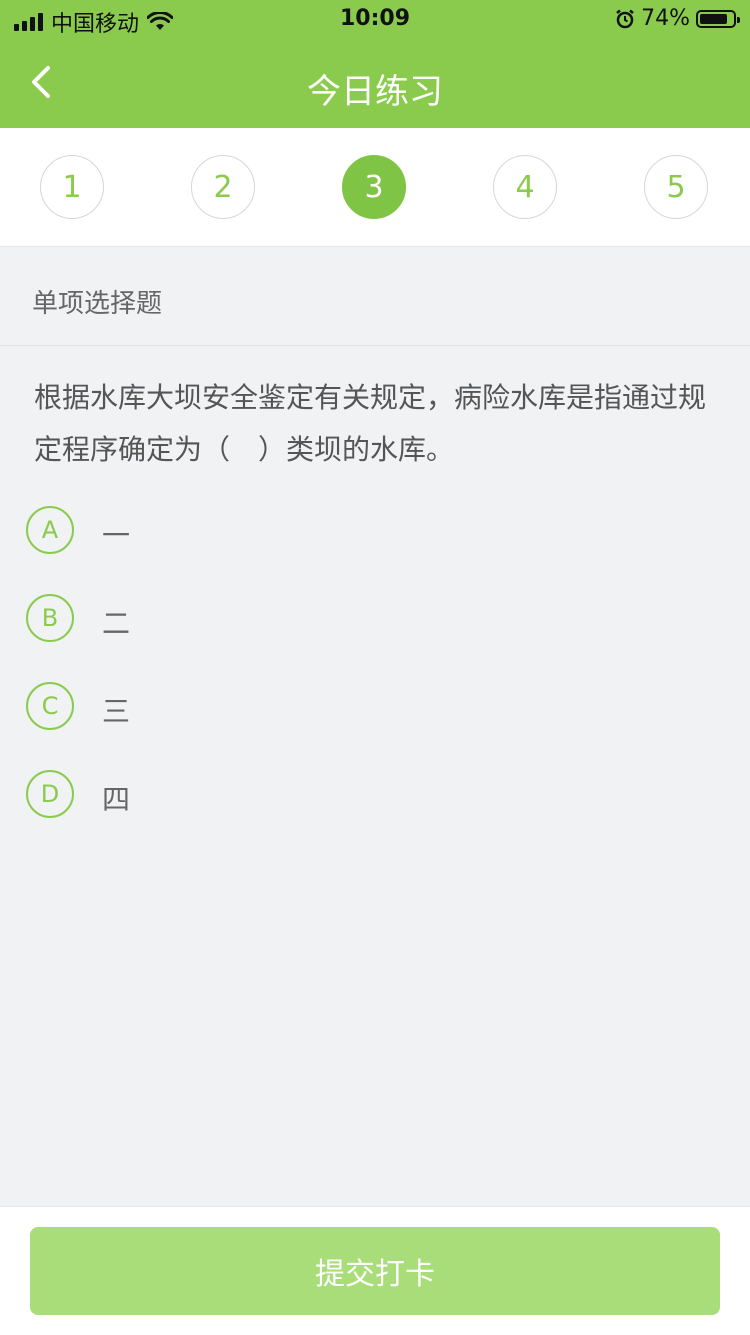 Image resolution: width=750 pixels, height=1335 pixels. I want to click on status-right: 74%, so click(677, 18).